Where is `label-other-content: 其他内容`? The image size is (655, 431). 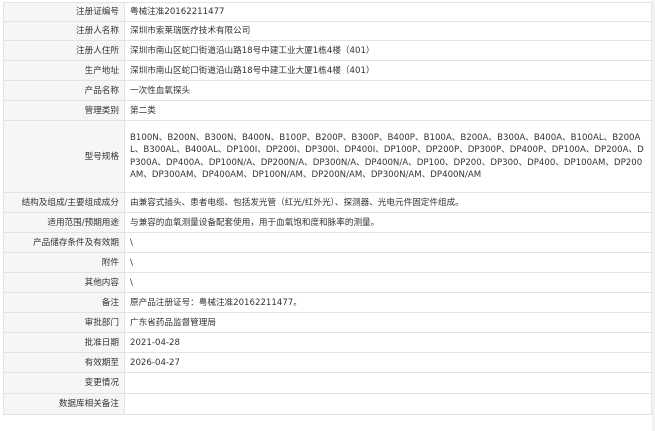 label-other-content: 其他内容 is located at coordinates (64, 282).